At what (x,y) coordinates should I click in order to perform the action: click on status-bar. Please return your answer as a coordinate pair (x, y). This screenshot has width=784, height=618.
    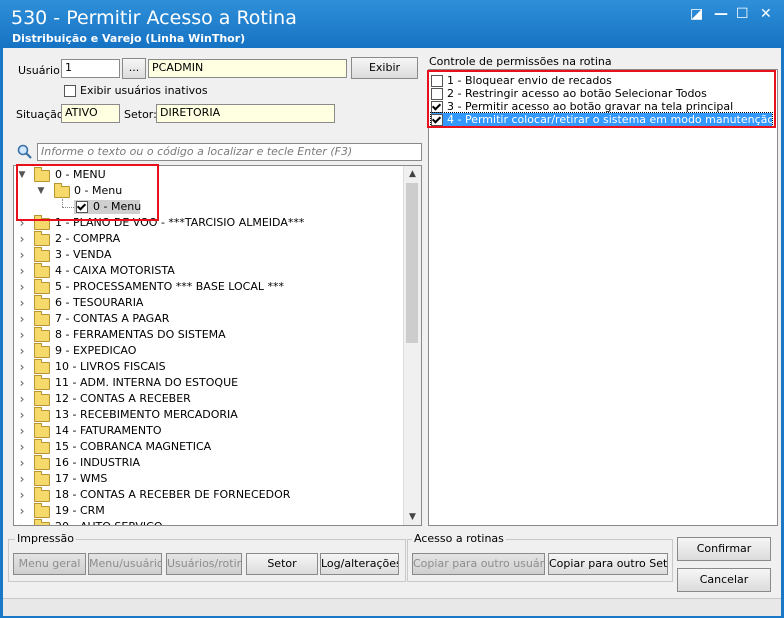
    Looking at the image, I should click on (392, 607).